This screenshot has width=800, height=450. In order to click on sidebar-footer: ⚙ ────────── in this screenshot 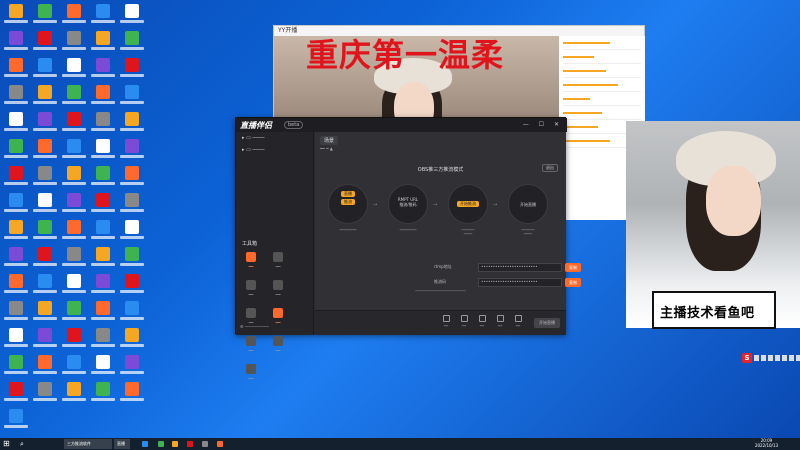, I will do `click(254, 326)`.